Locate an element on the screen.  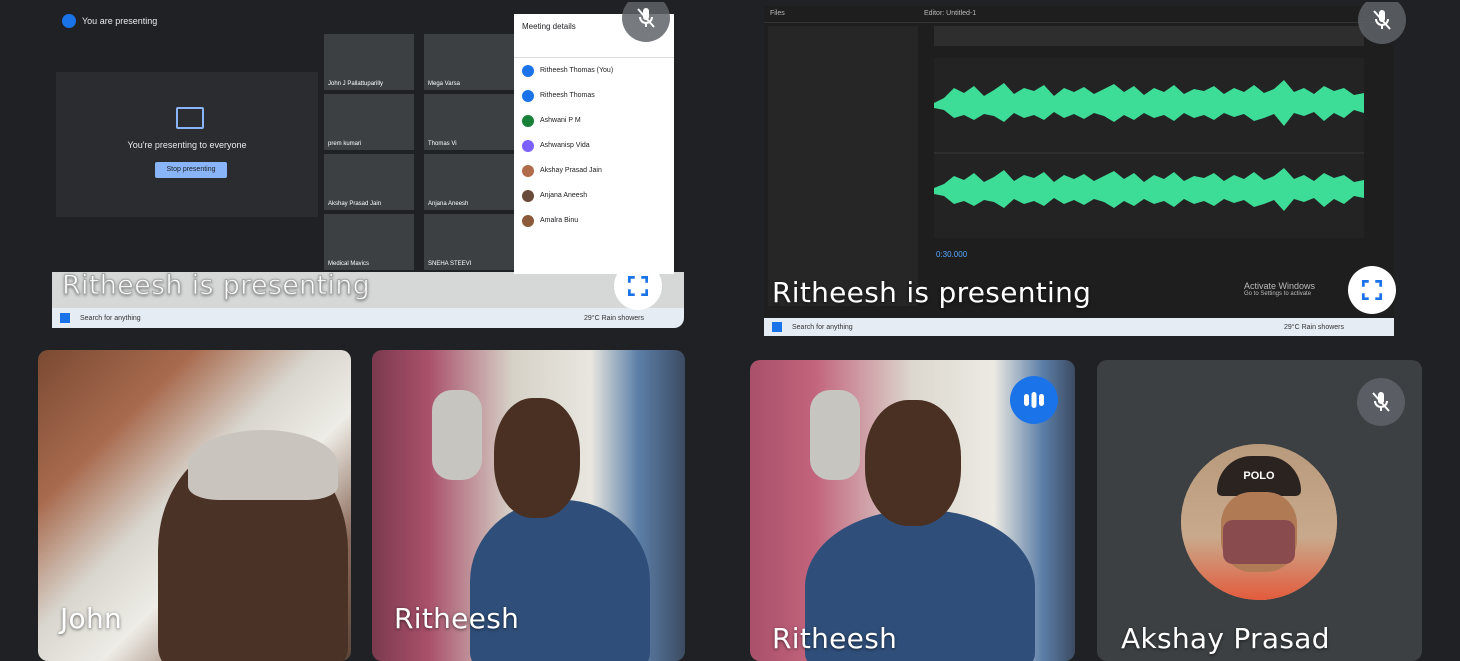
mini-tile: Mega Varsa is located at coordinates (469, 62).